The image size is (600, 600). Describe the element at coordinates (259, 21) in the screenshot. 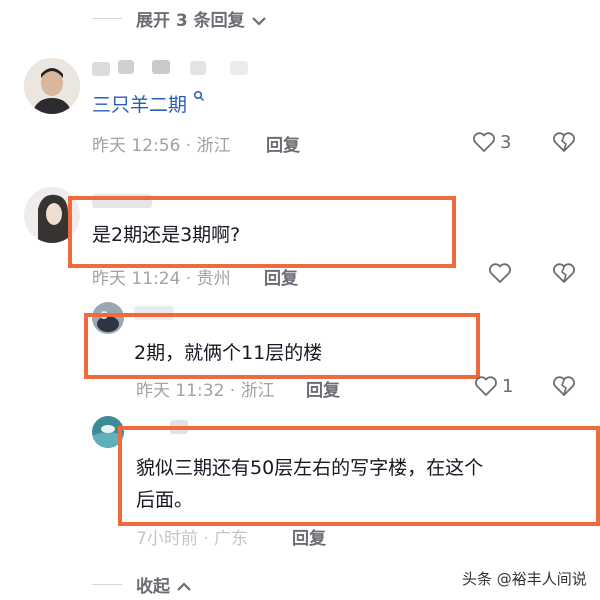

I see `chevron-down-icon` at that location.